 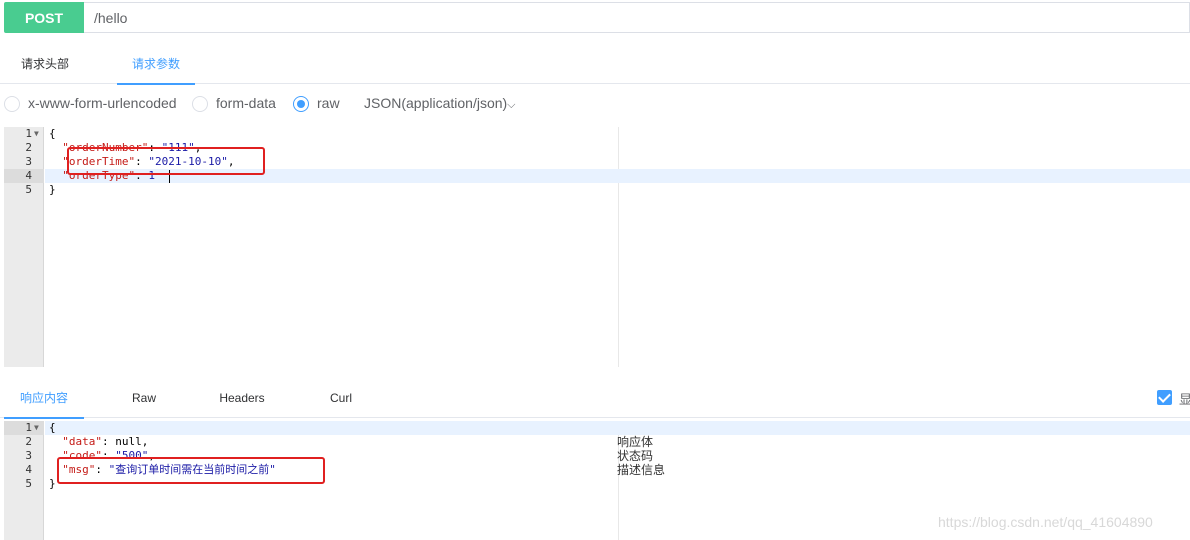 What do you see at coordinates (105, 441) in the screenshot?
I see `code-line: "data": null,` at bounding box center [105, 441].